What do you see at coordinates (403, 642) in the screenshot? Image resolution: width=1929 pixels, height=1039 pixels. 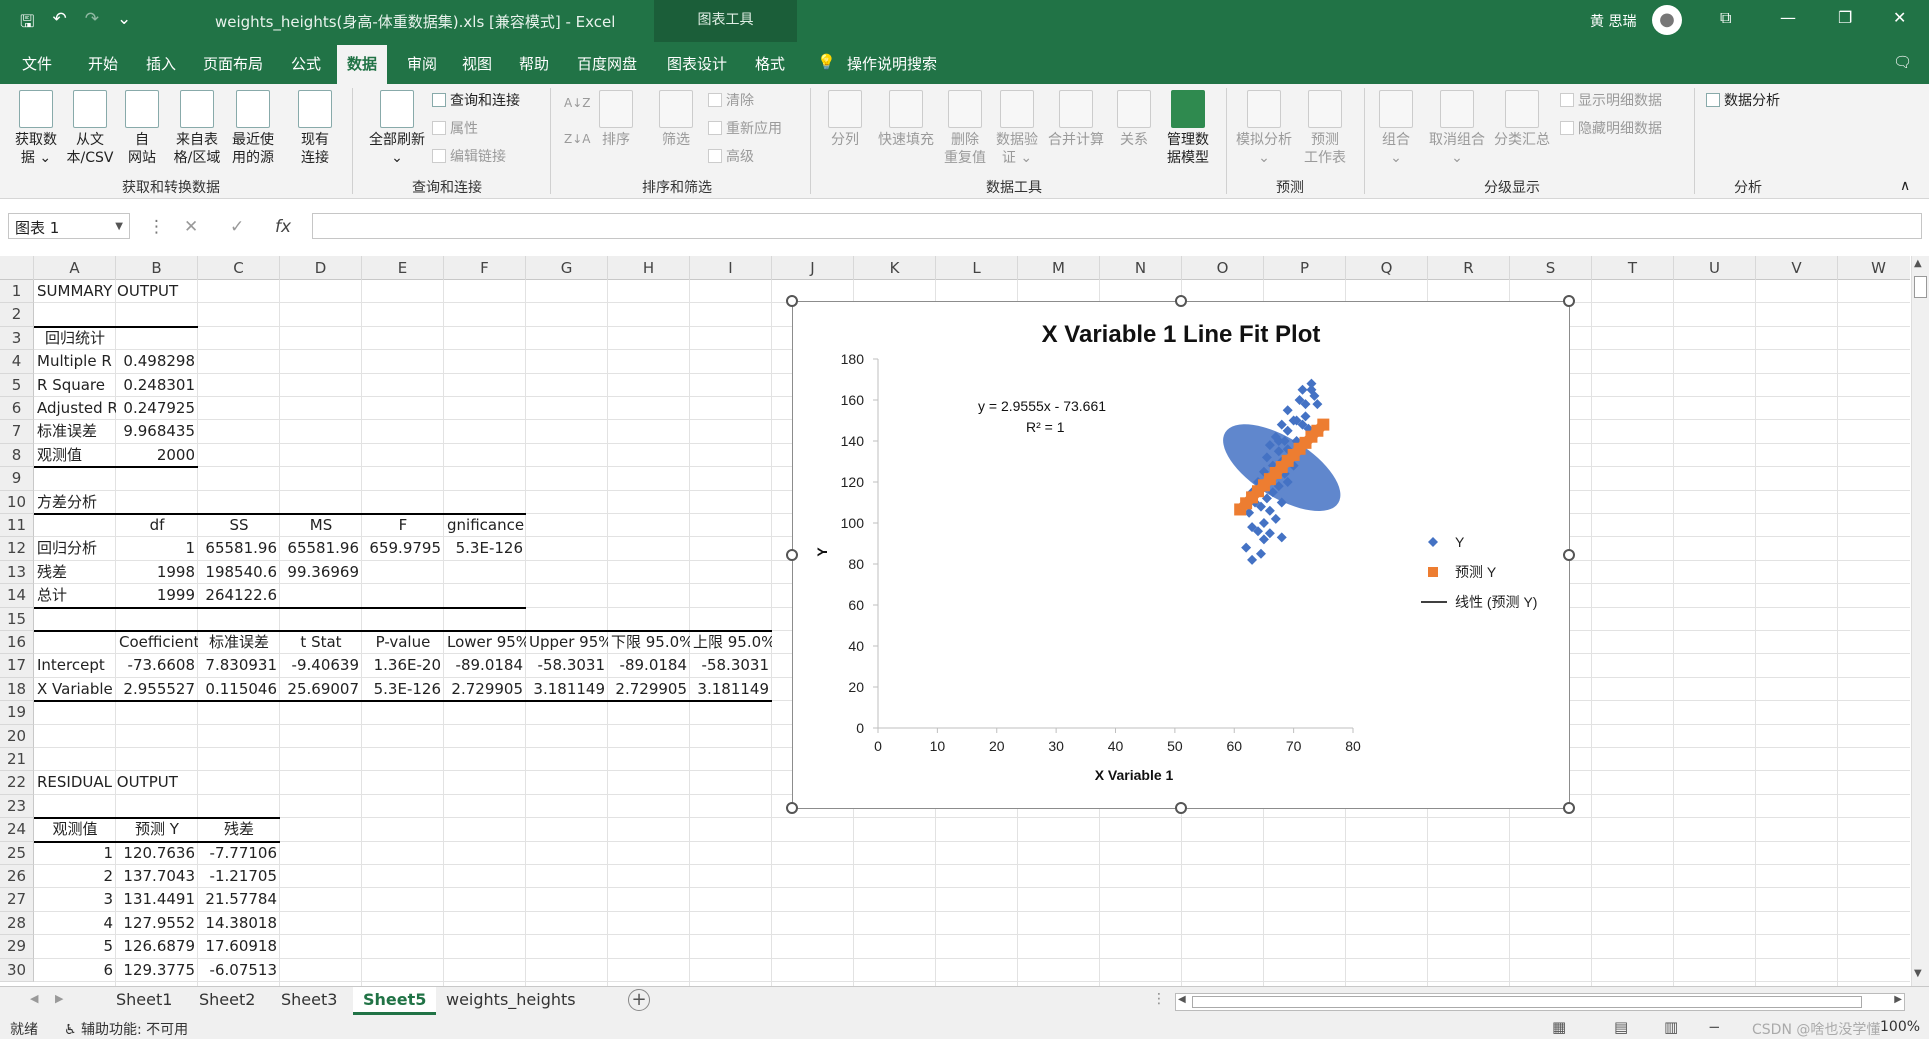 I see `cell-e16: P-value` at bounding box center [403, 642].